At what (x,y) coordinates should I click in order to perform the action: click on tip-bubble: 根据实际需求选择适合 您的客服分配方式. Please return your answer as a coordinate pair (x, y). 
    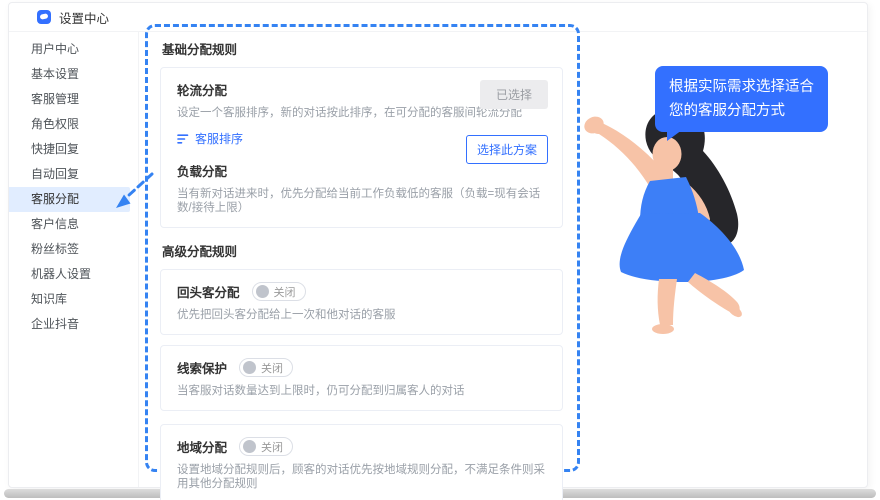
    Looking at the image, I should click on (741, 103).